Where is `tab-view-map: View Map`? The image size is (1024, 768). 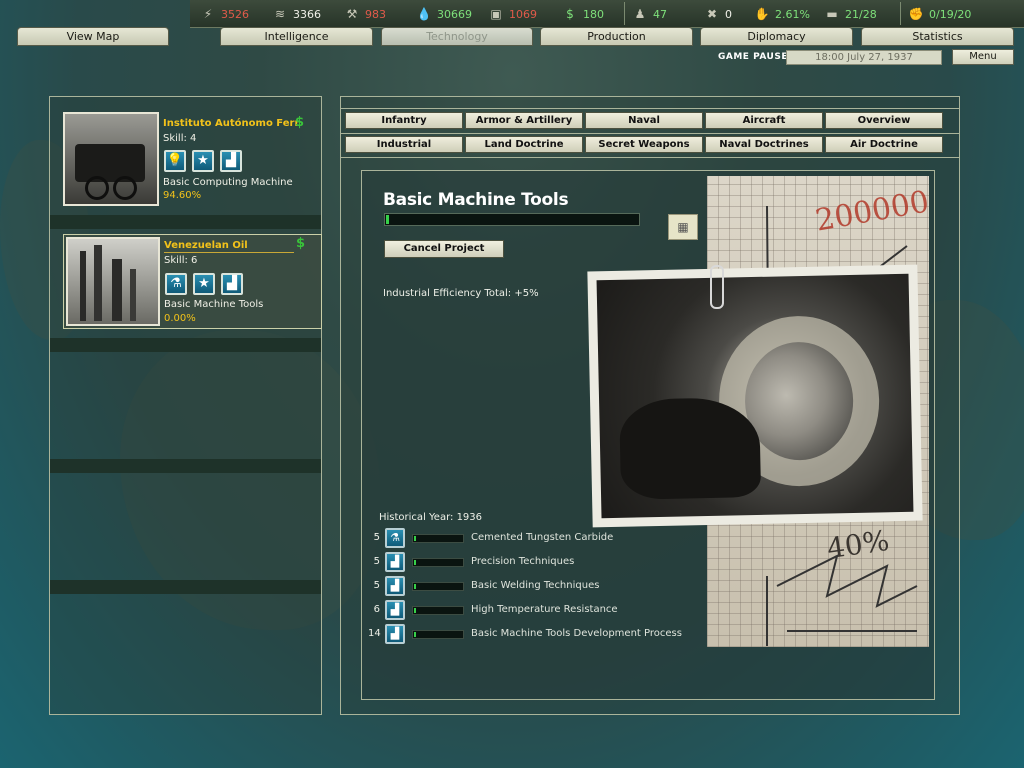 tab-view-map: View Map is located at coordinates (93, 36).